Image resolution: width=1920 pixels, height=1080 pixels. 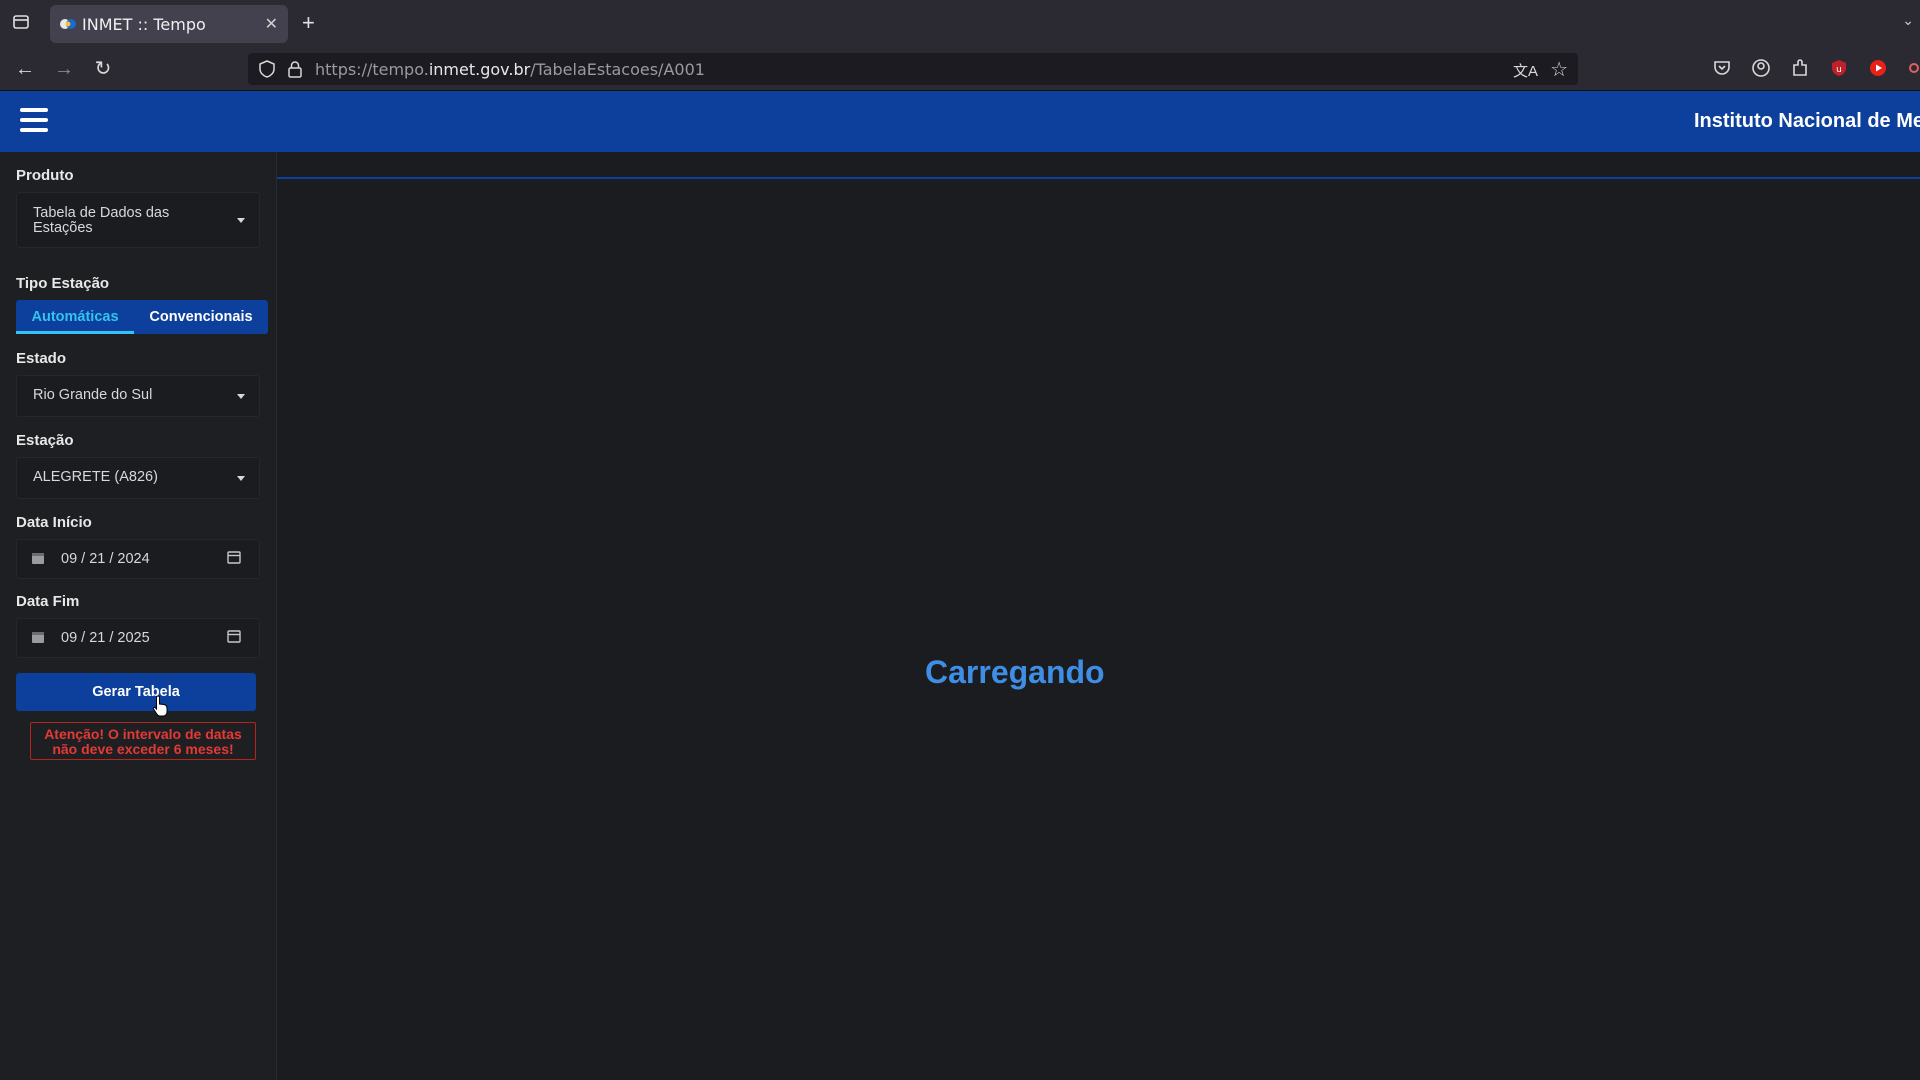 What do you see at coordinates (25, 69) in the screenshot?
I see `back-arrow-icon: ←` at bounding box center [25, 69].